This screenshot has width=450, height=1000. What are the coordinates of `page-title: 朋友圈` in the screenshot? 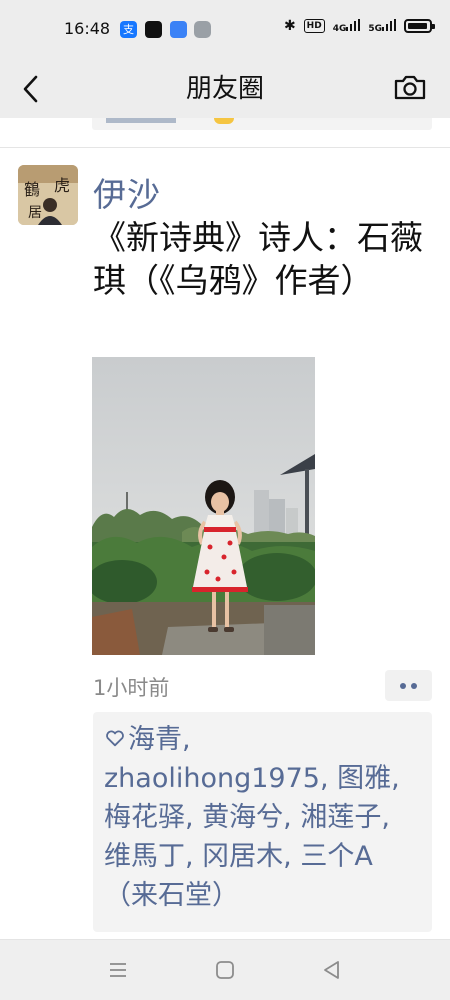 It's located at (224, 89).